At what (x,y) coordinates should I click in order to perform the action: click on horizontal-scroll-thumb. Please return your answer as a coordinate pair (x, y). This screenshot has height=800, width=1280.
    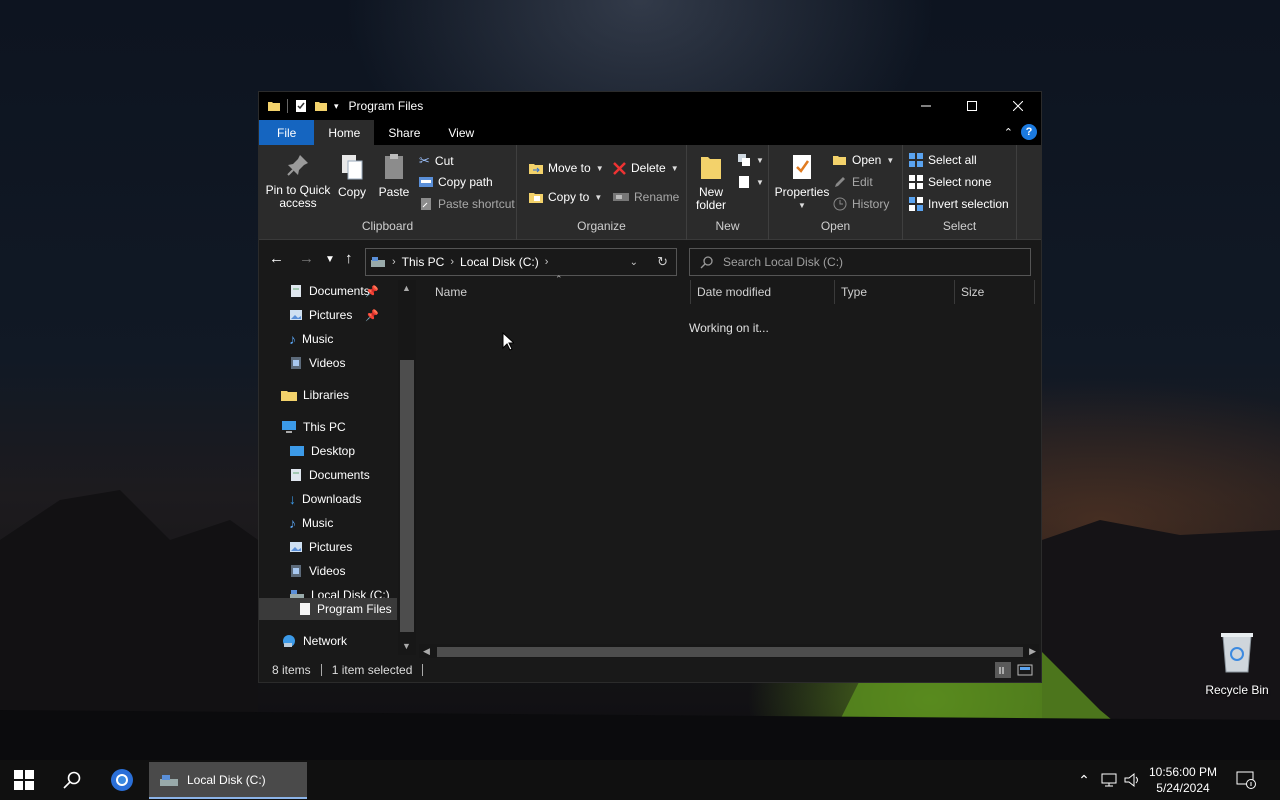
    Looking at the image, I should click on (730, 652).